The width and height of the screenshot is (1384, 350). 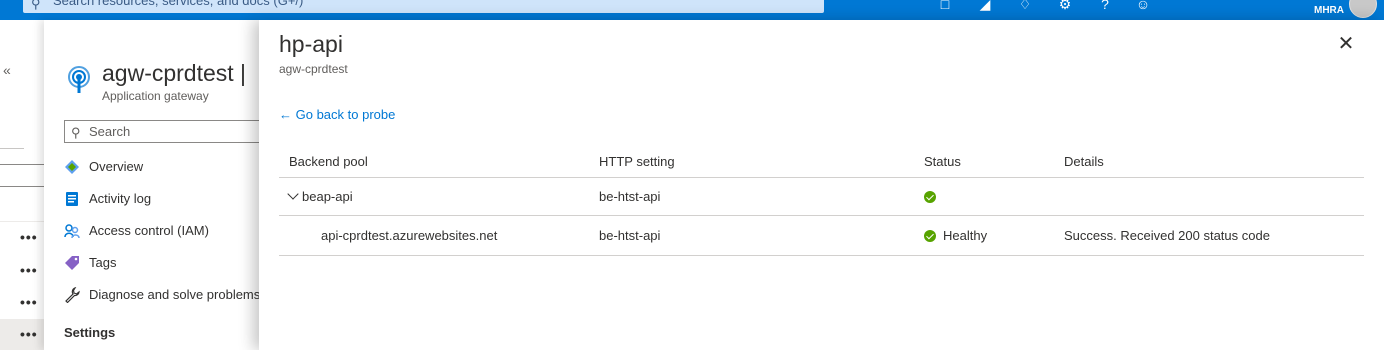 What do you see at coordinates (942, 161) in the screenshot?
I see `column-header-status: Status` at bounding box center [942, 161].